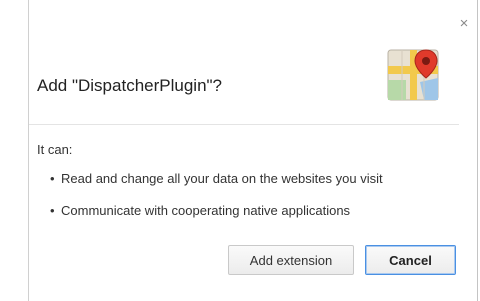  Describe the element at coordinates (291, 260) in the screenshot. I see `add-extension-button: Add extension` at that location.